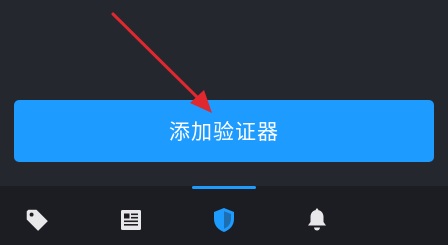 Image resolution: width=448 pixels, height=245 pixels. I want to click on tab-news, so click(131, 220).